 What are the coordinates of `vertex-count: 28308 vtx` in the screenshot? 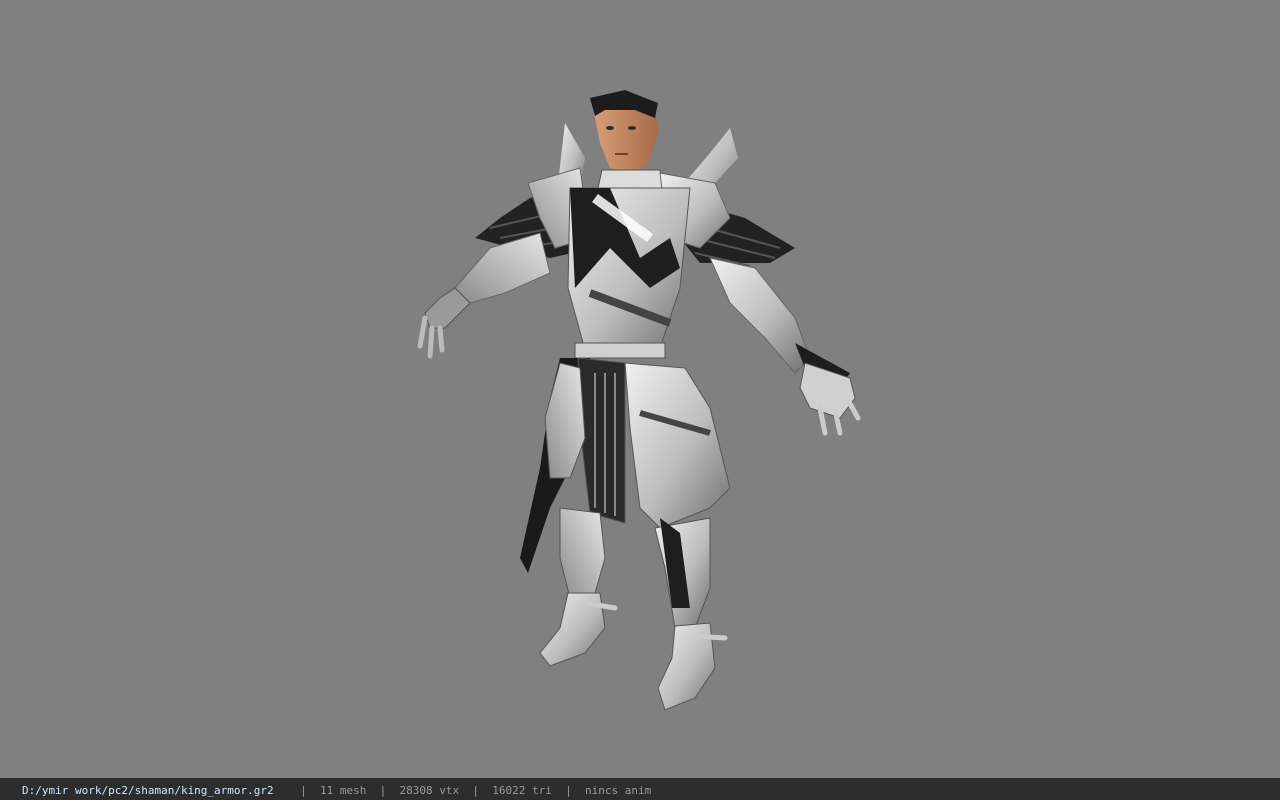 It's located at (429, 790).